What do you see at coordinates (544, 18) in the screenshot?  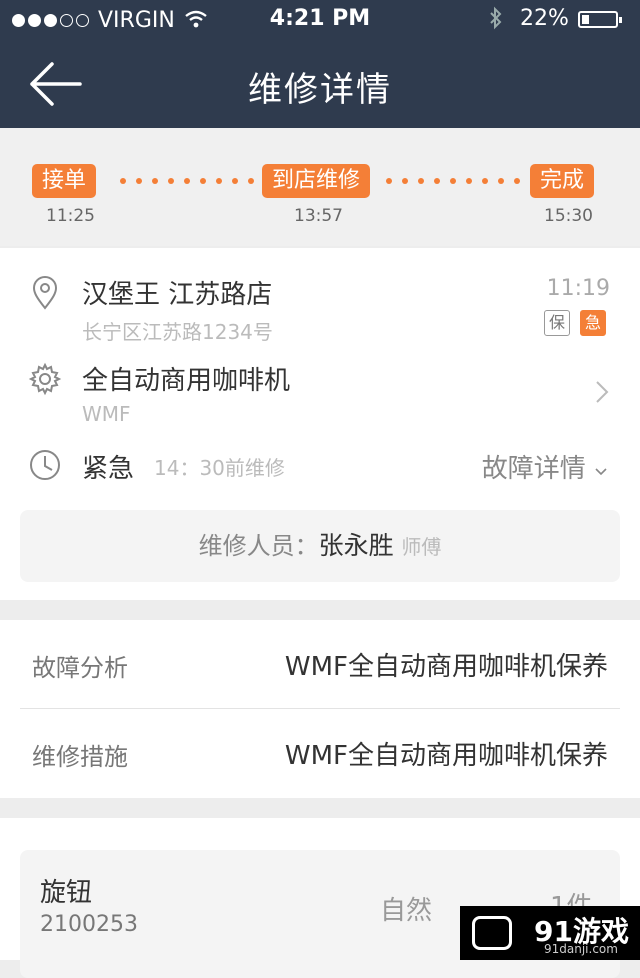 I see `battery-percent: 22%` at bounding box center [544, 18].